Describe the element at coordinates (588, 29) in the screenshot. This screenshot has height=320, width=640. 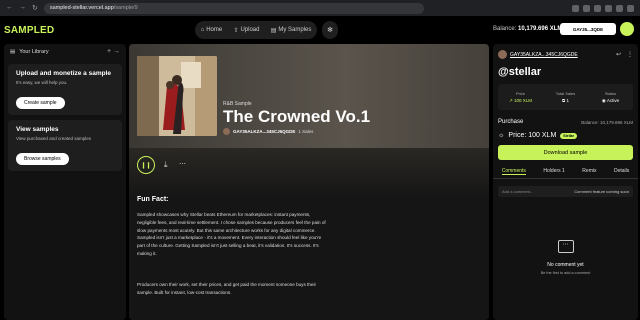
I see `account-button: GAY35...3QDE` at that location.